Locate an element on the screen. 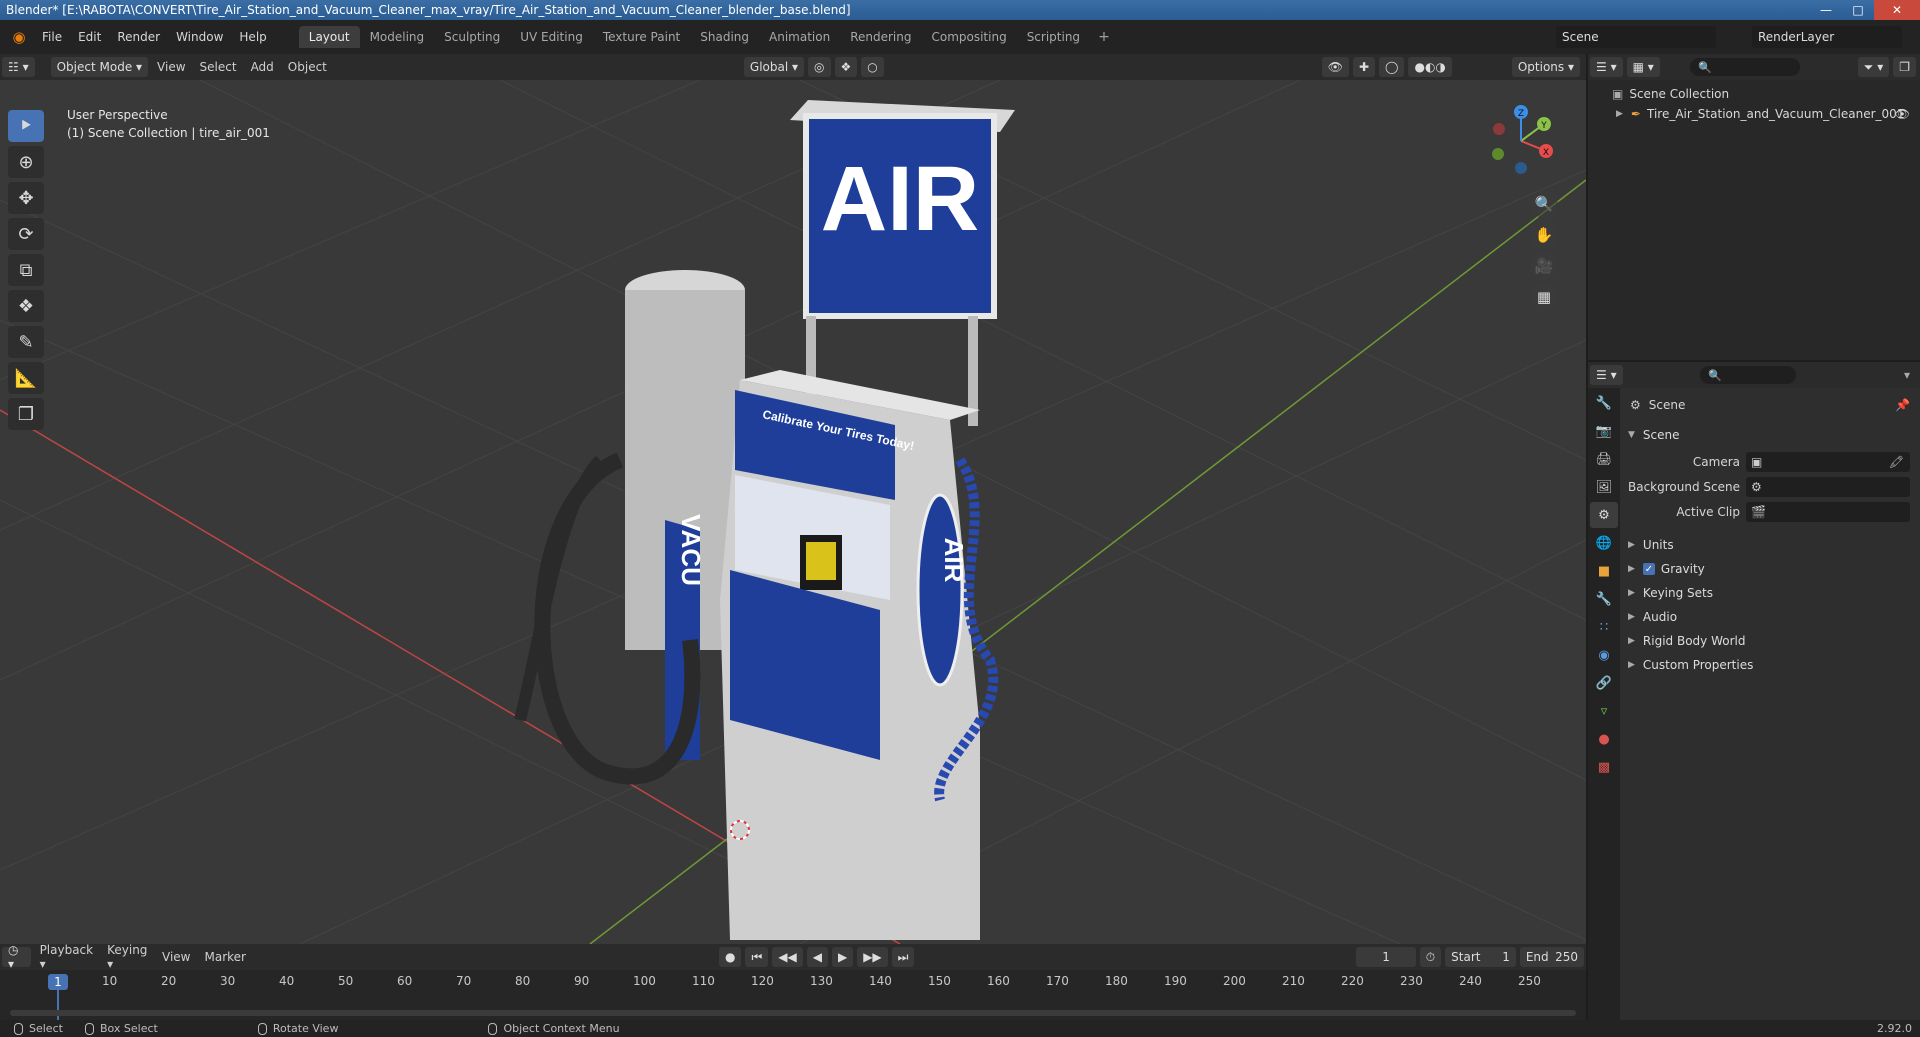  playback-menu: Playback ▾ is located at coordinates (67, 957).